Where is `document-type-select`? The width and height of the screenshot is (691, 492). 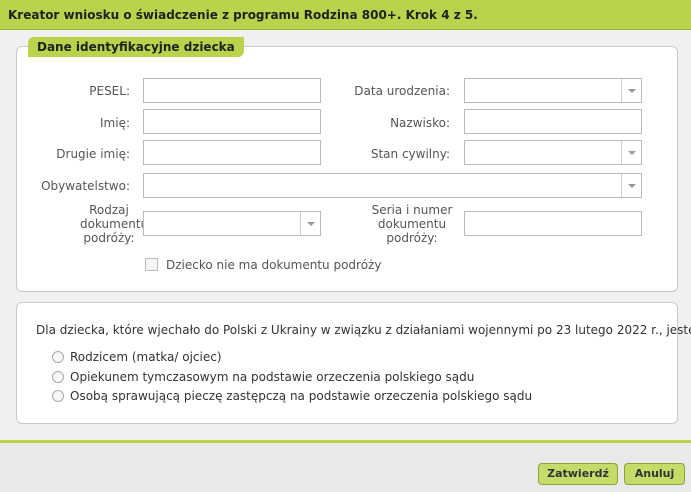 document-type-select is located at coordinates (232, 223).